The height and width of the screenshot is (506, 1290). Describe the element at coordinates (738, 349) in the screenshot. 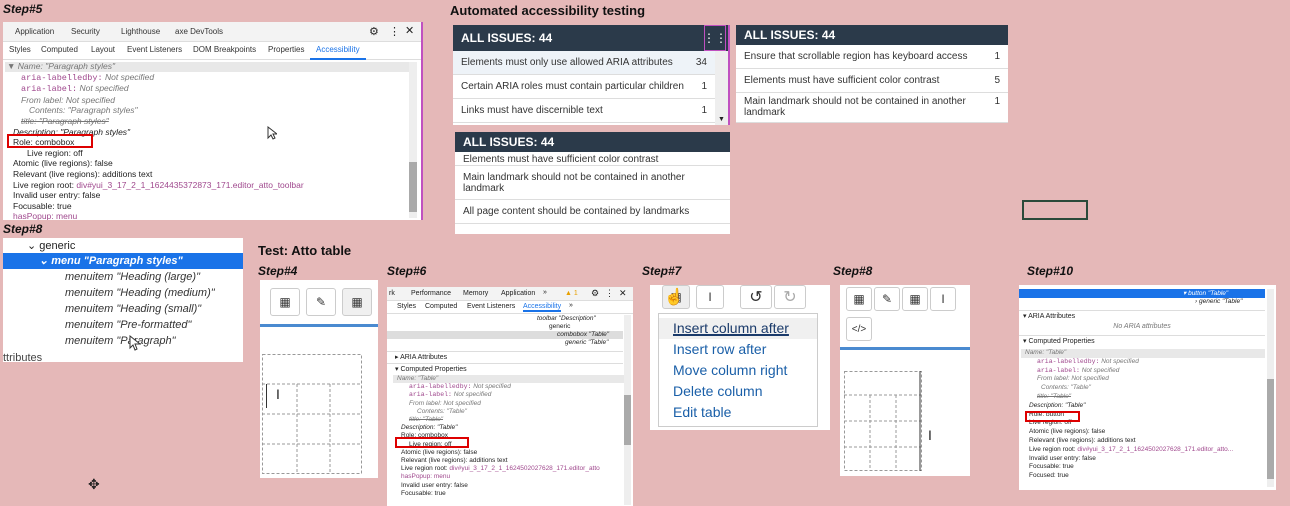

I see `menu-insert-row-after: Insert row after` at that location.